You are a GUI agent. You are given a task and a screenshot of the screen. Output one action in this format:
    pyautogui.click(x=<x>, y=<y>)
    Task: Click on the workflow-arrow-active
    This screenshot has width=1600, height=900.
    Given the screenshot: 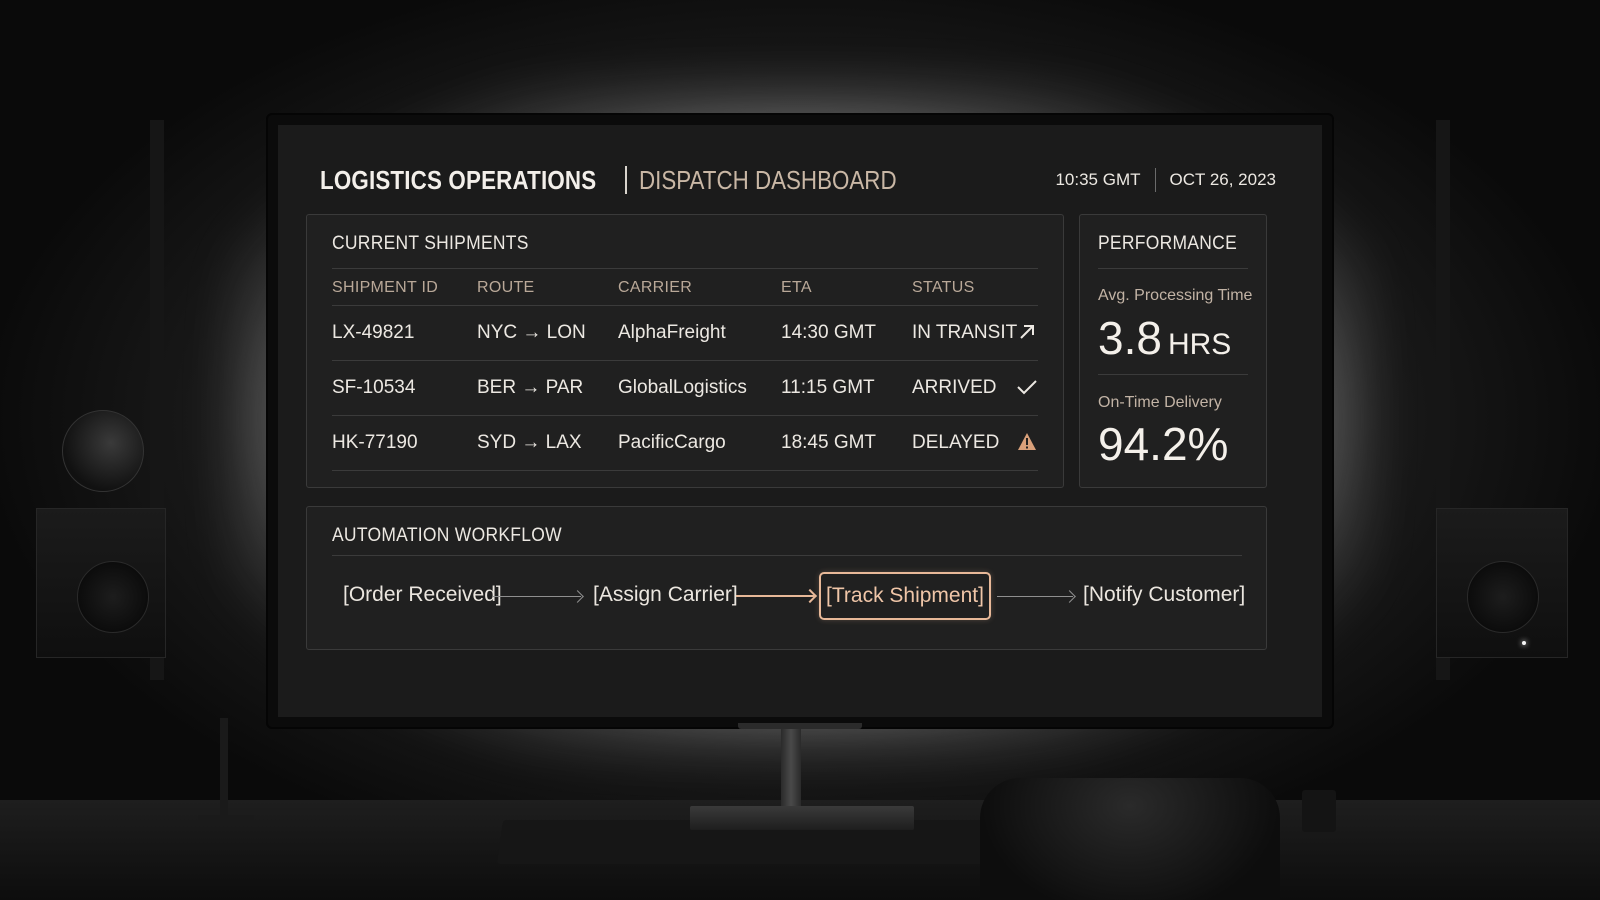 What is the action you would take?
    pyautogui.click(x=775, y=596)
    